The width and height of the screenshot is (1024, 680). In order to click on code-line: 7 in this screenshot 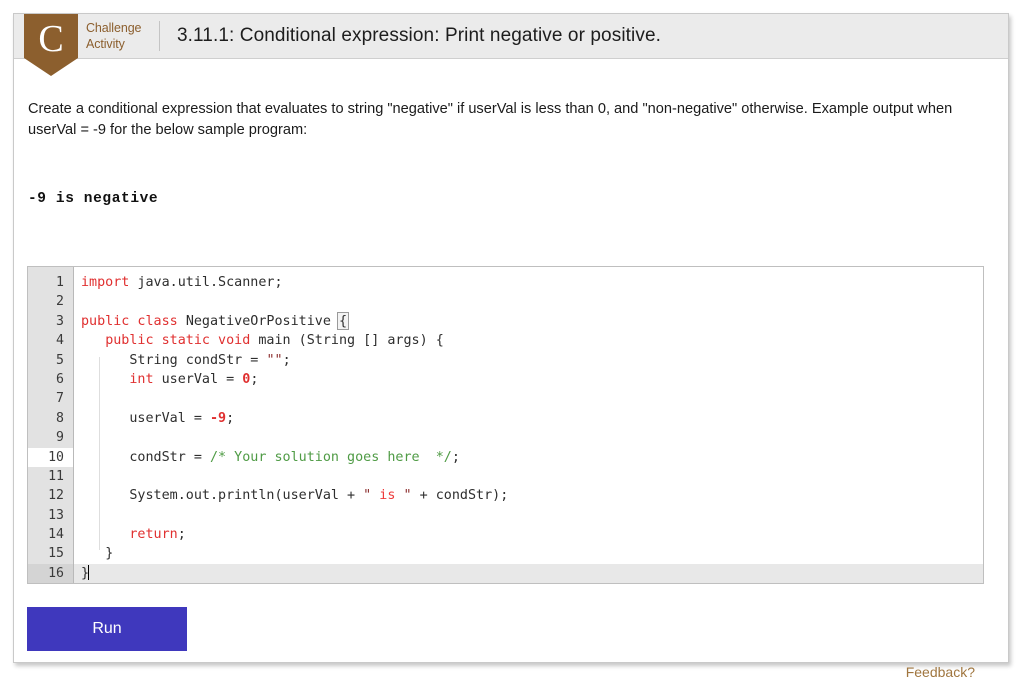, I will do `click(505, 398)`.